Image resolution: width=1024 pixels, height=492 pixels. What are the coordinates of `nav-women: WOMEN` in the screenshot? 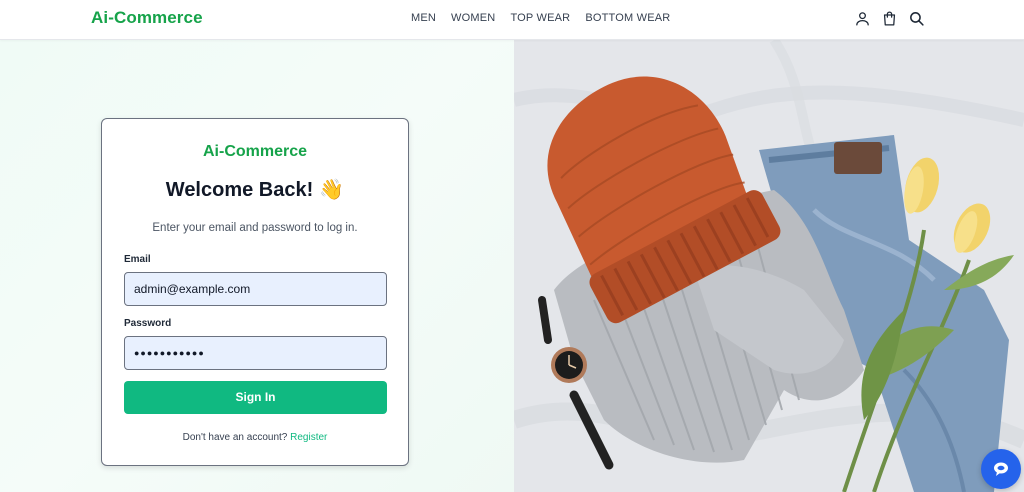 It's located at (473, 18).